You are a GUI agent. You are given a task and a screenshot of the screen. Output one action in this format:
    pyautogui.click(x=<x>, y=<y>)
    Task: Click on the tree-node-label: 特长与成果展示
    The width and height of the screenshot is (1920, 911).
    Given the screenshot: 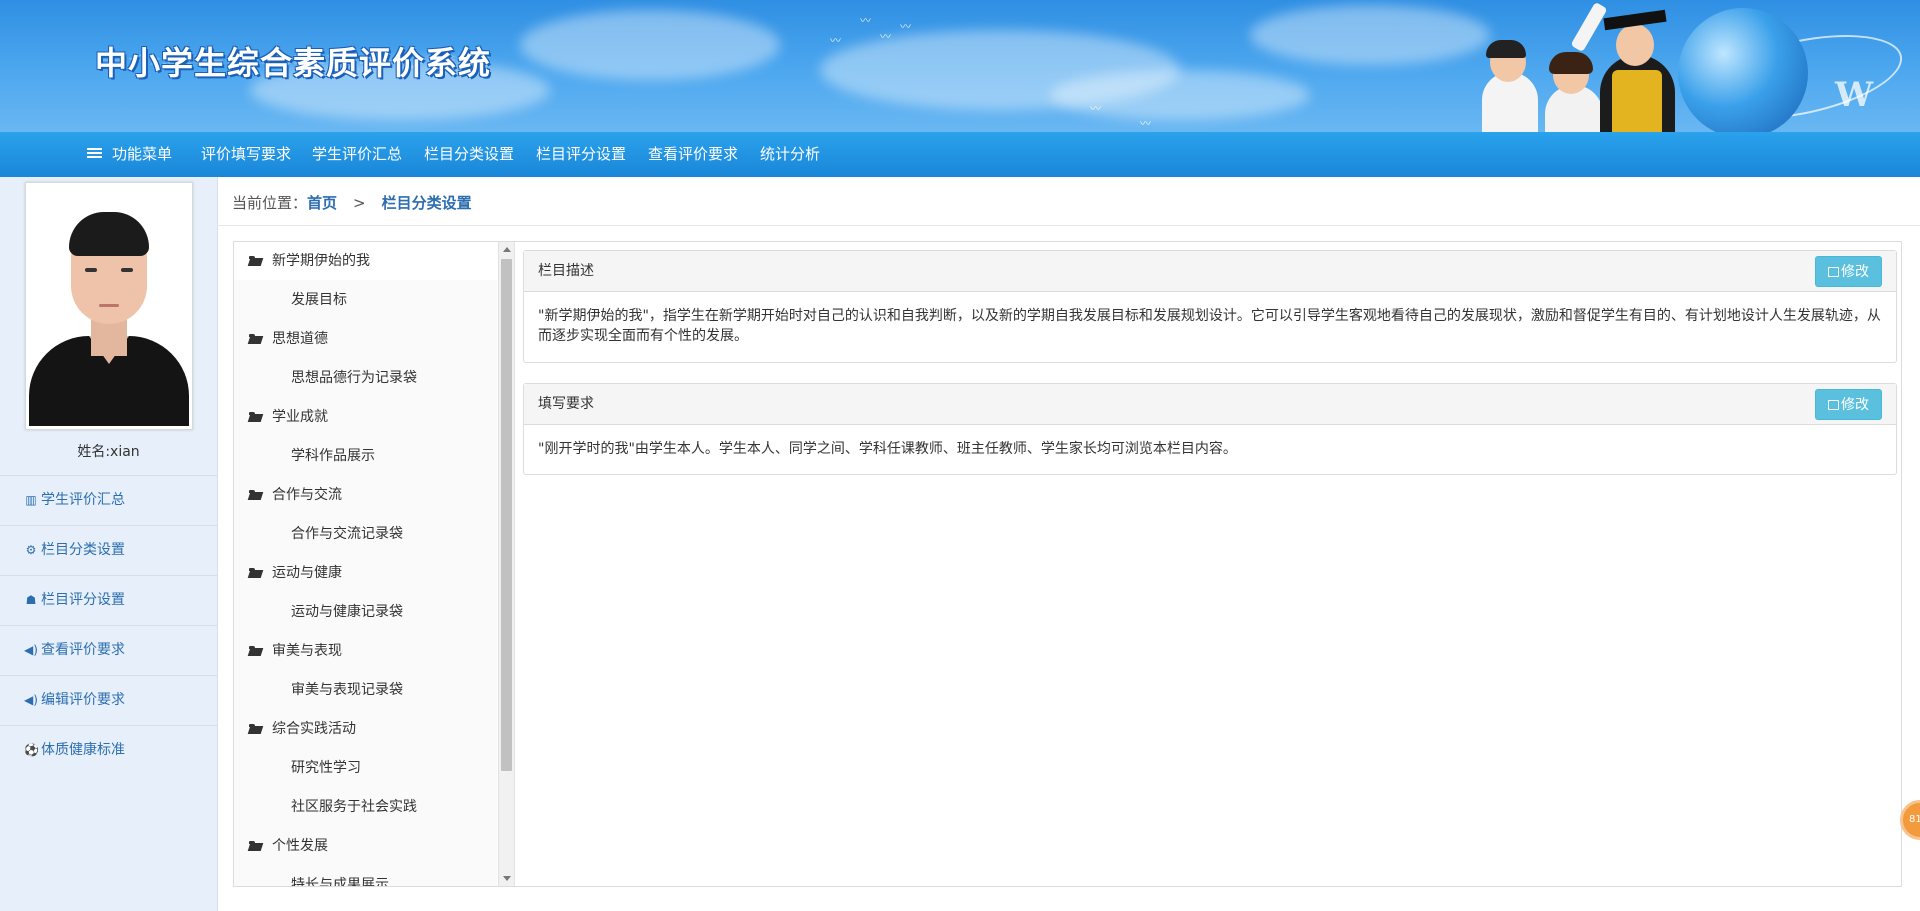 What is the action you would take?
    pyautogui.click(x=340, y=881)
    